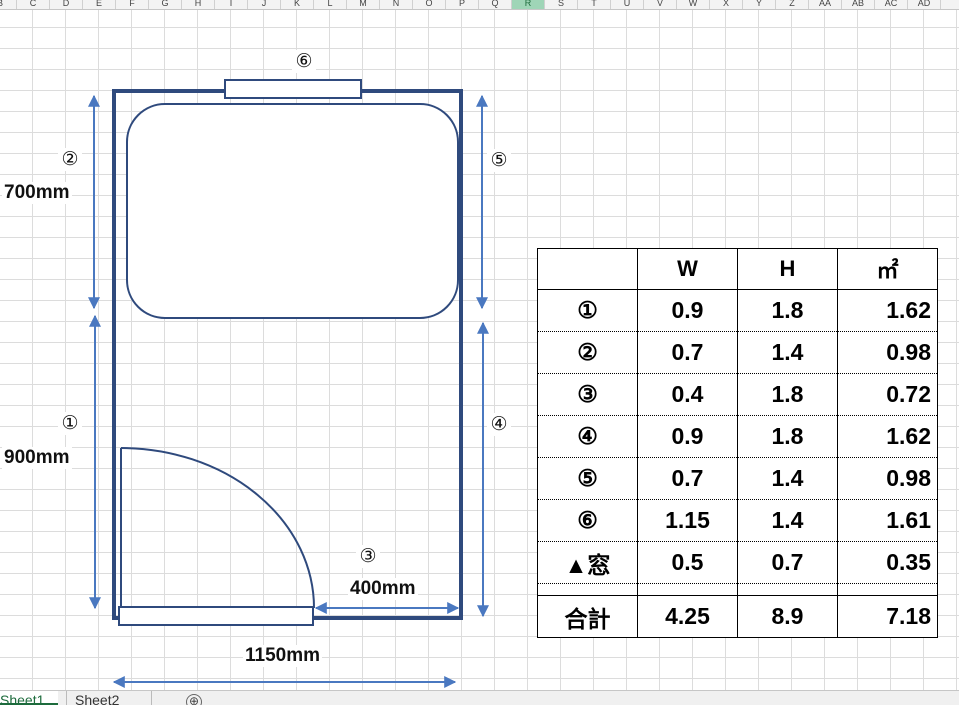 The width and height of the screenshot is (959, 705). What do you see at coordinates (787, 616) in the screenshot?
I see `total-h: 8.9` at bounding box center [787, 616].